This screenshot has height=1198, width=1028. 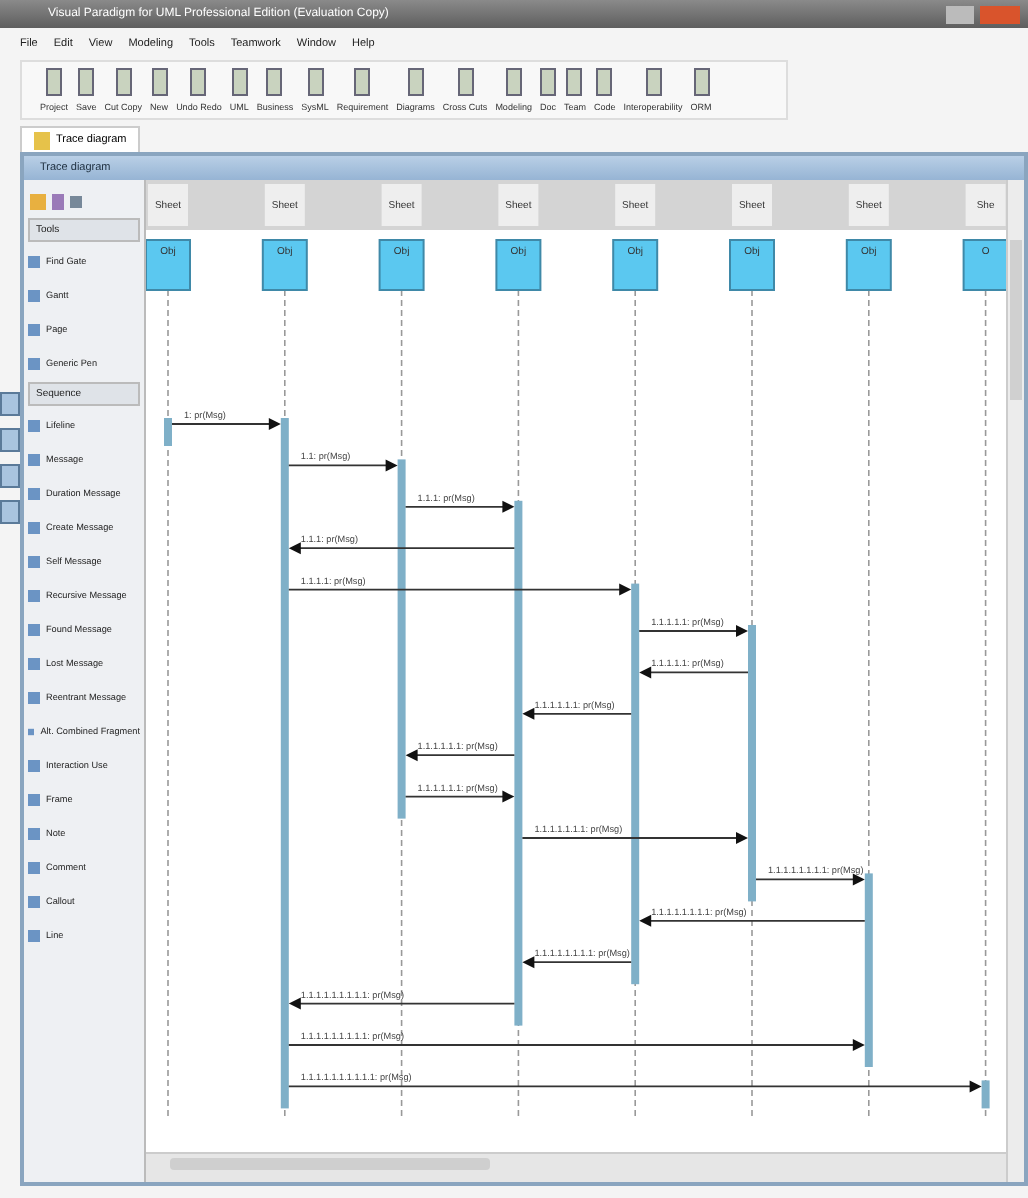 What do you see at coordinates (576, 1167) in the screenshot?
I see `horizontal-scrollbar` at bounding box center [576, 1167].